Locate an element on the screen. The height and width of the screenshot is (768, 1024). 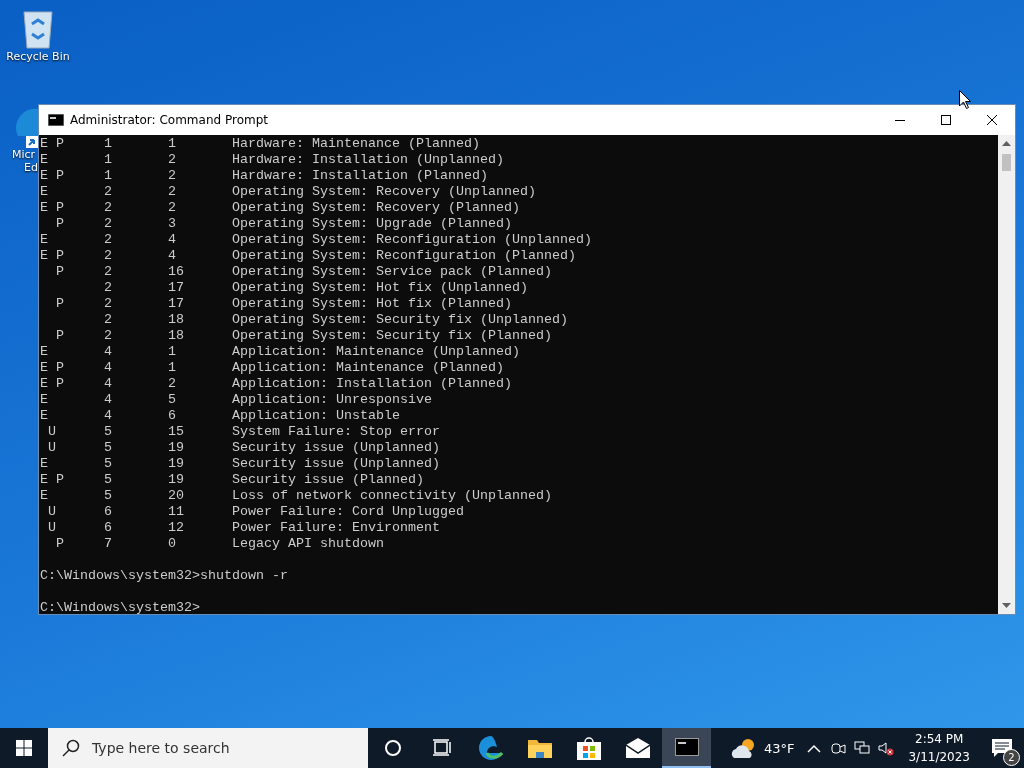
envelope-icon is located at coordinates (637, 748).